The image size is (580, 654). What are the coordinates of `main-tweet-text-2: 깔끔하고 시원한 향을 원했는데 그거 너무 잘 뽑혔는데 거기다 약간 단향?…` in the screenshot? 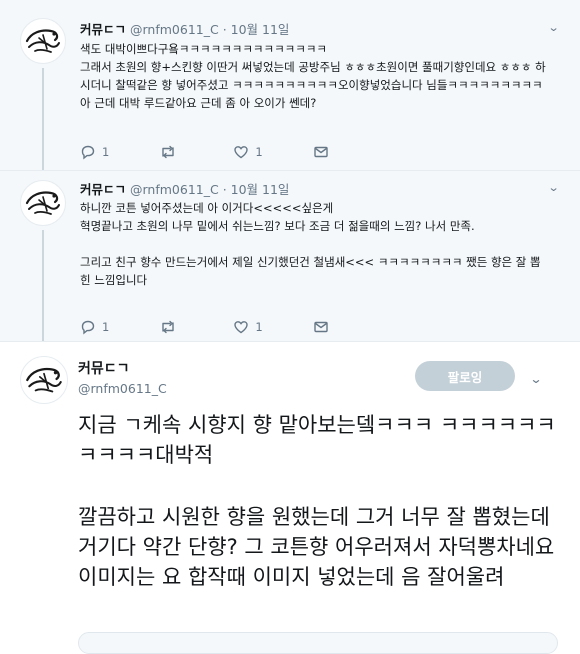 It's located at (319, 547).